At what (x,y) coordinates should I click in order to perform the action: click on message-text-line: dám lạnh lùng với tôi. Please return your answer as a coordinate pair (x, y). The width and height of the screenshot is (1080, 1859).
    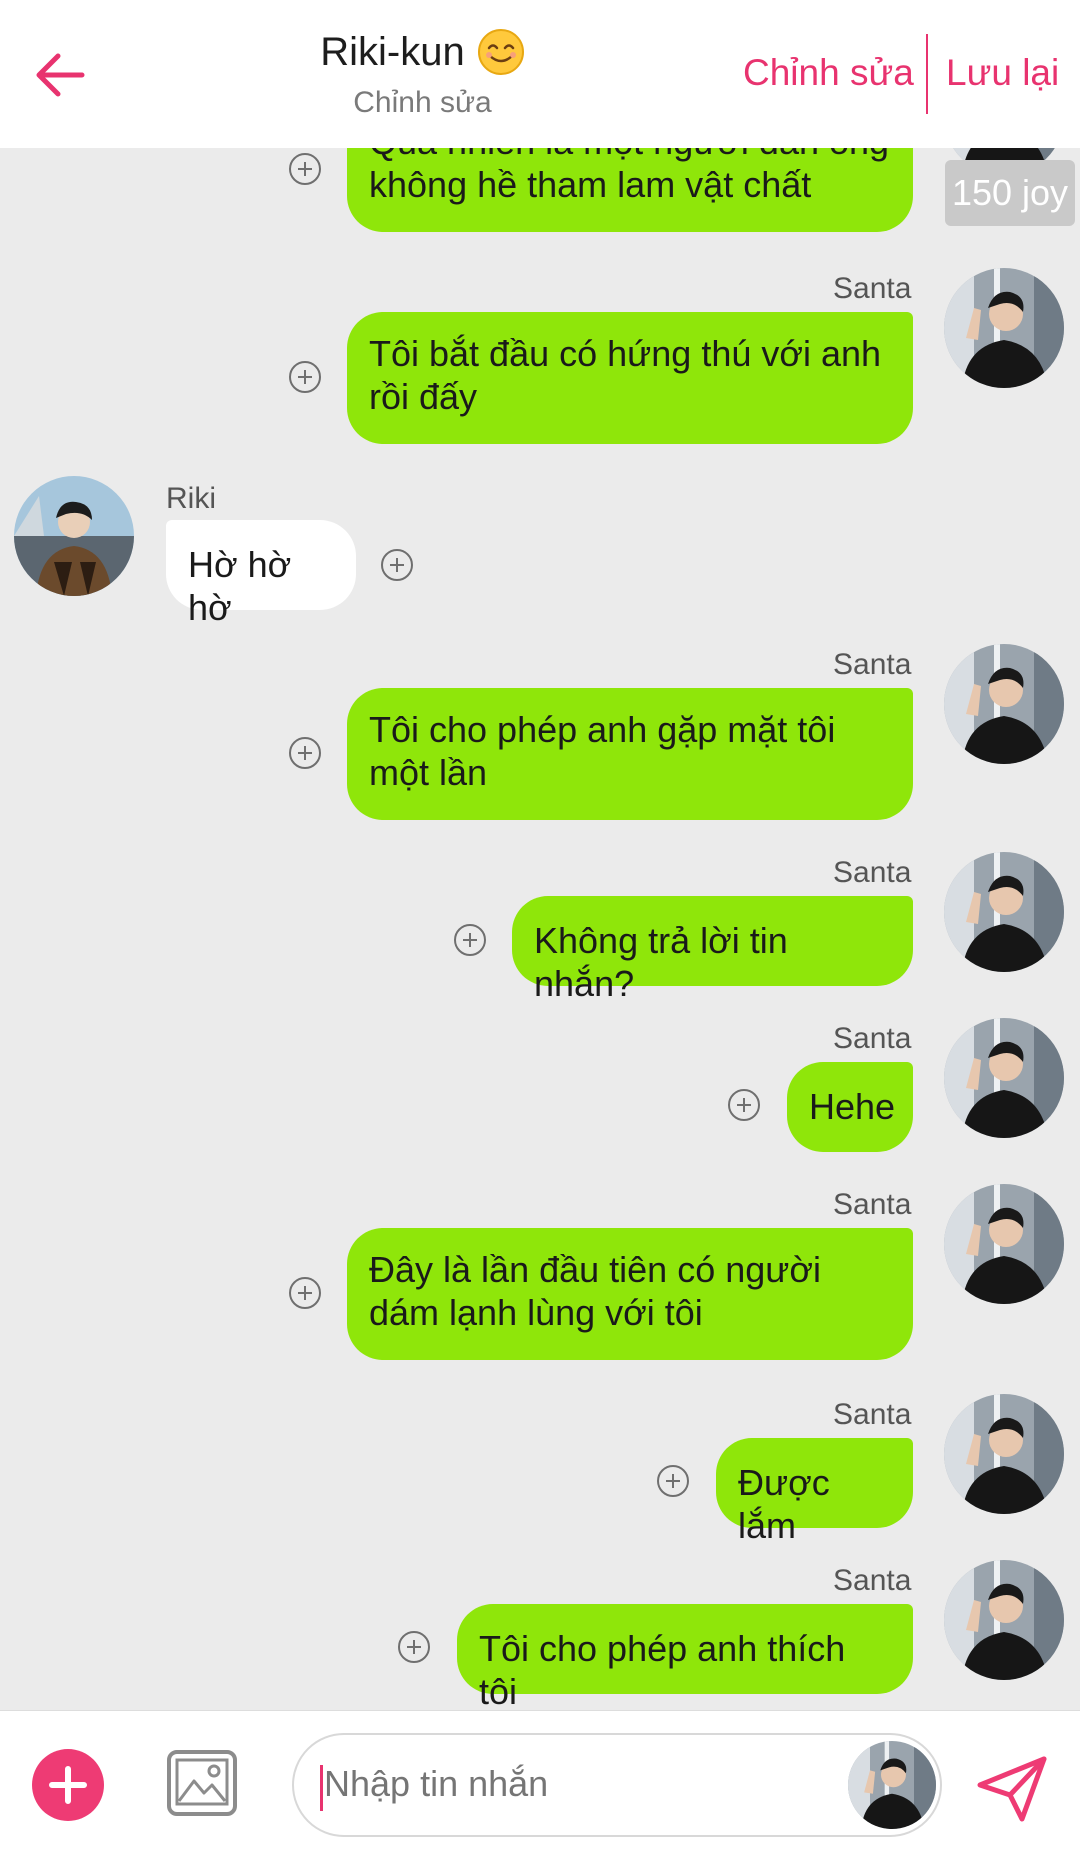
    Looking at the image, I should click on (536, 1312).